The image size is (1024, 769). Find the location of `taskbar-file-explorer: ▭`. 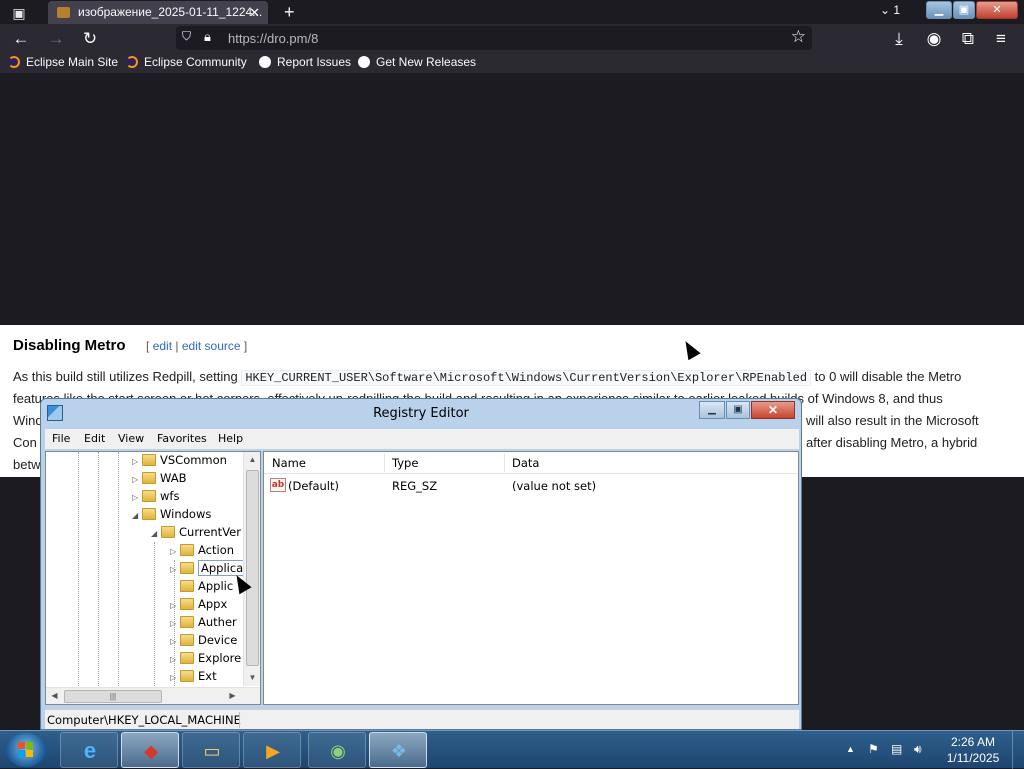

taskbar-file-explorer: ▭ is located at coordinates (211, 750).